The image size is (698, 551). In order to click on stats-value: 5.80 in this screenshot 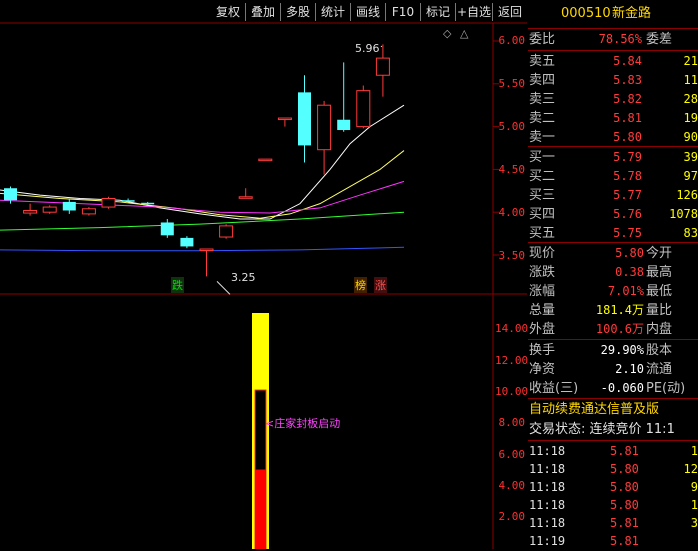, I will do `click(629, 253)`.